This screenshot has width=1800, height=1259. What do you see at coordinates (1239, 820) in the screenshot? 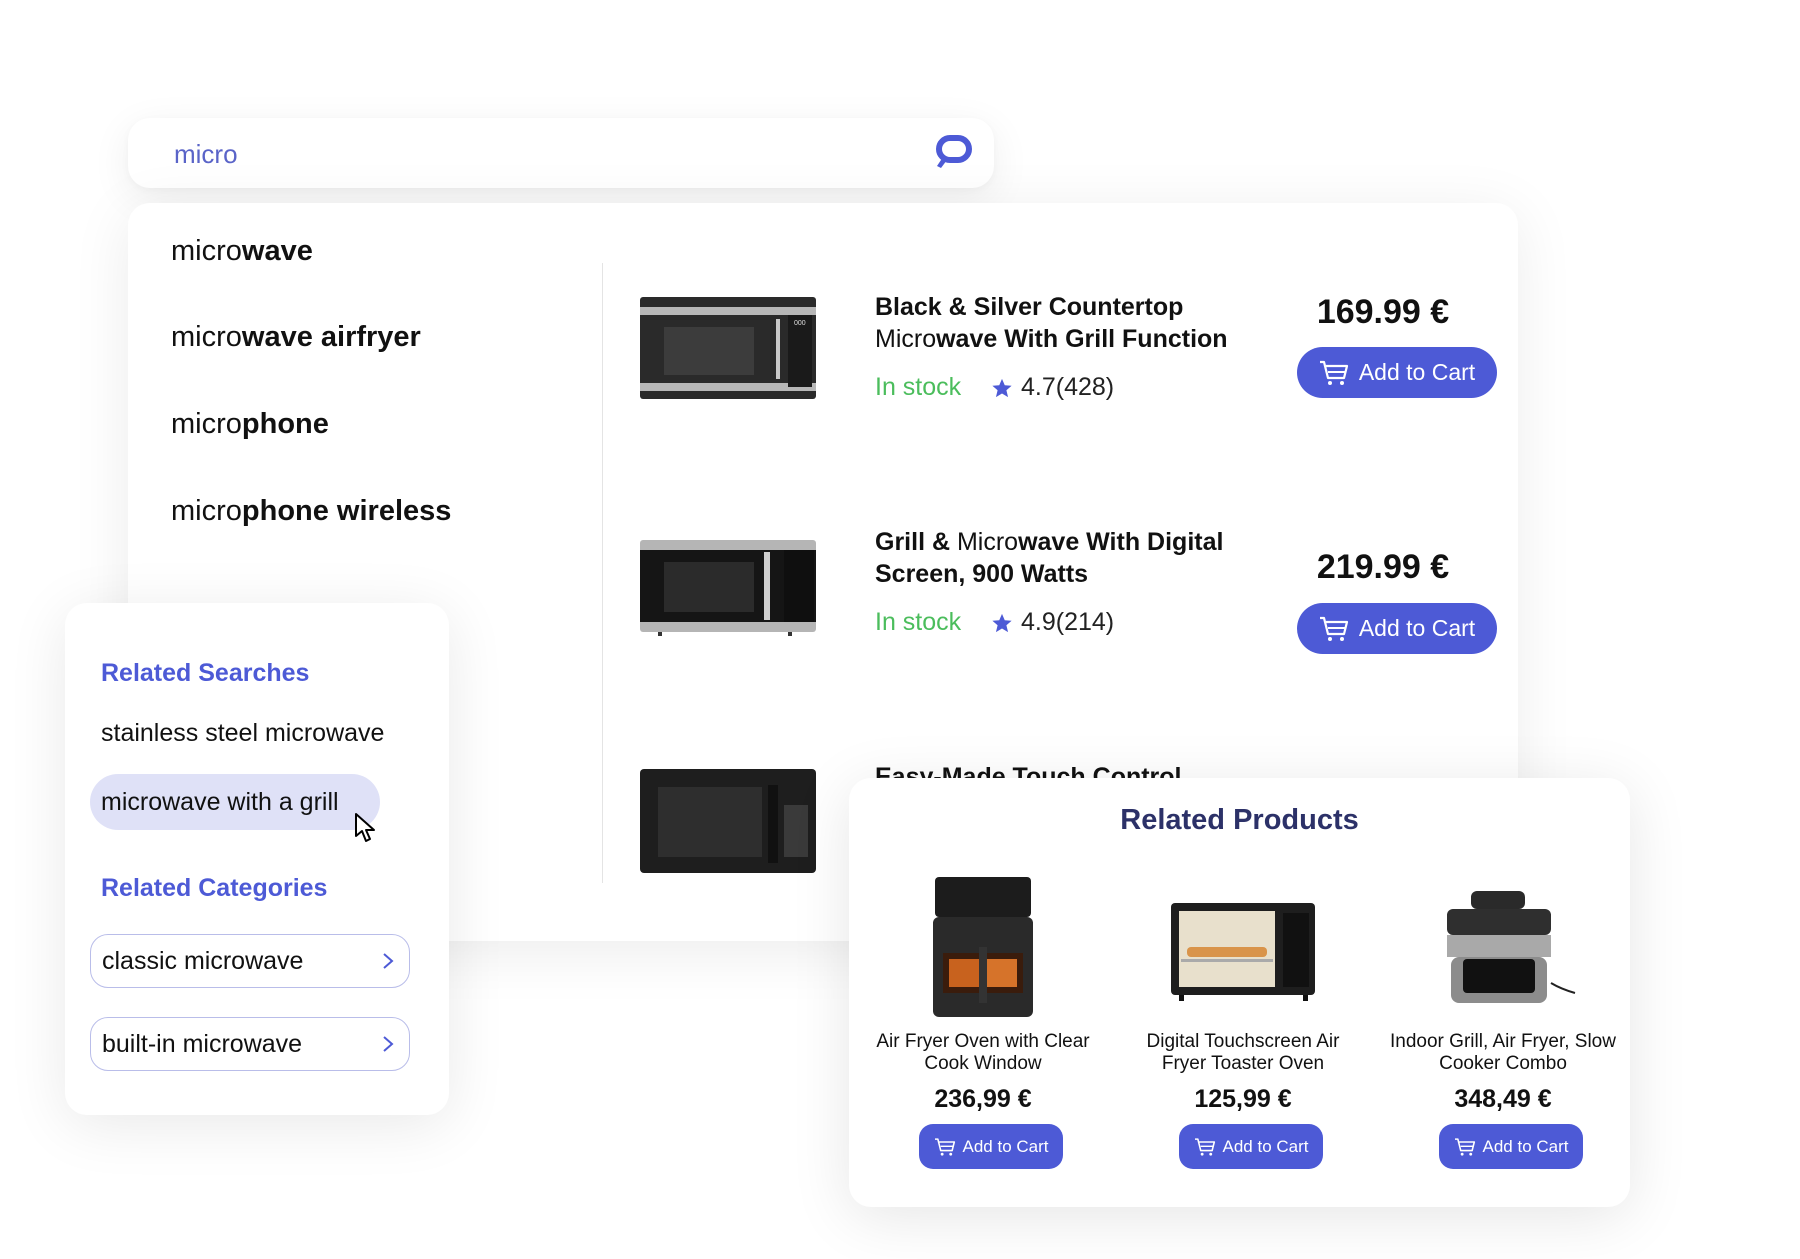
I see `related-products-title: Related Products` at bounding box center [1239, 820].